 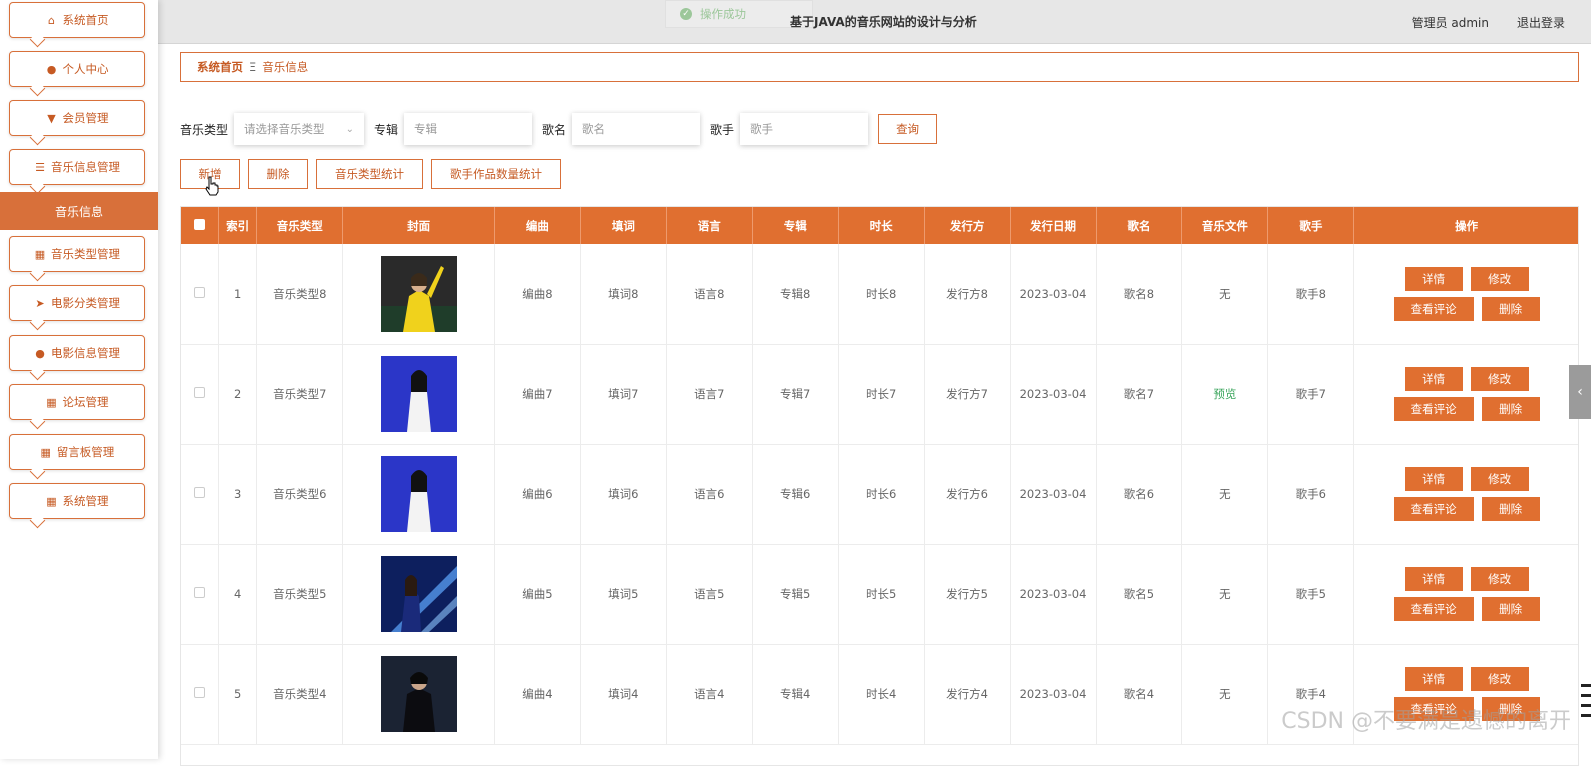 What do you see at coordinates (418, 225) in the screenshot?
I see `col-cover: 封面` at bounding box center [418, 225].